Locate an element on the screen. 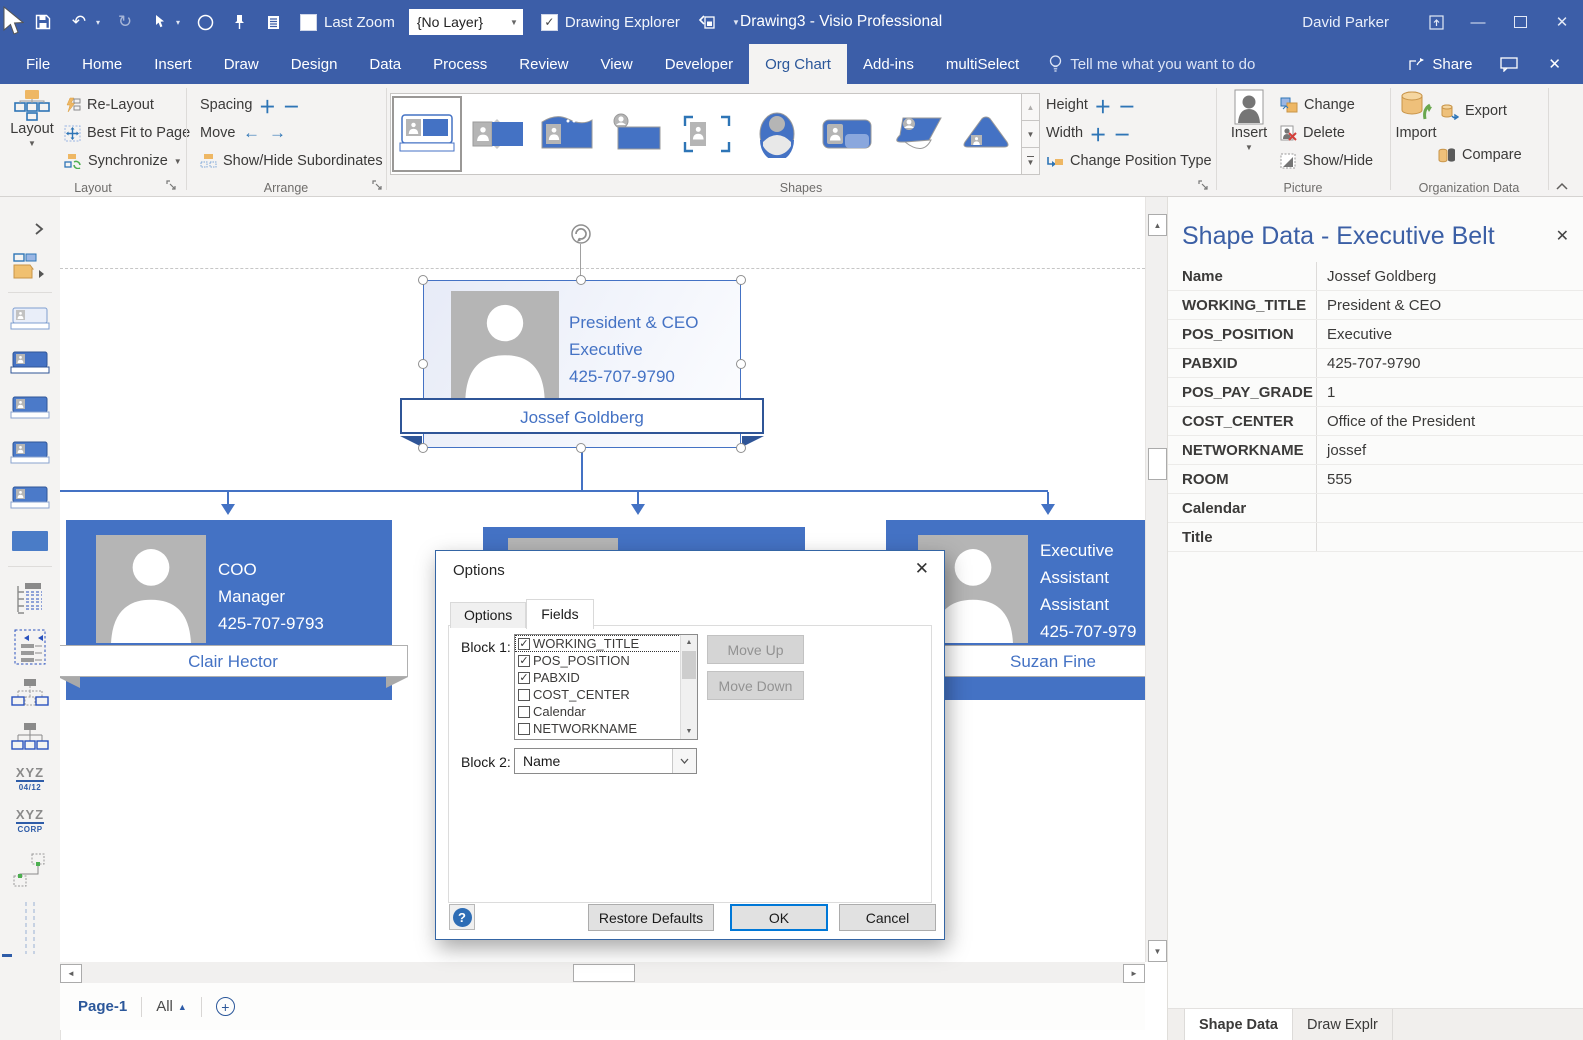 The width and height of the screenshot is (1583, 1040). delete-picture-button: Delete is located at coordinates (1312, 133).